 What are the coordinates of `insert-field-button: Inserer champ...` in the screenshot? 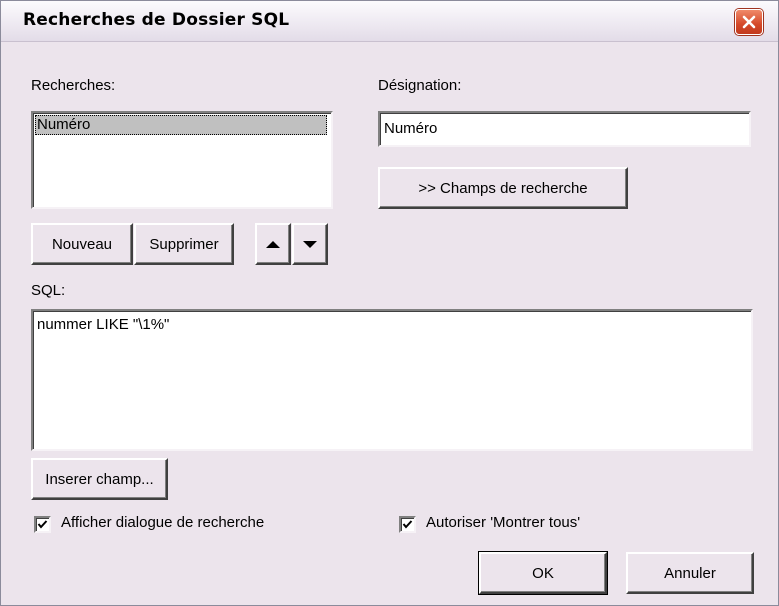 It's located at (99, 479).